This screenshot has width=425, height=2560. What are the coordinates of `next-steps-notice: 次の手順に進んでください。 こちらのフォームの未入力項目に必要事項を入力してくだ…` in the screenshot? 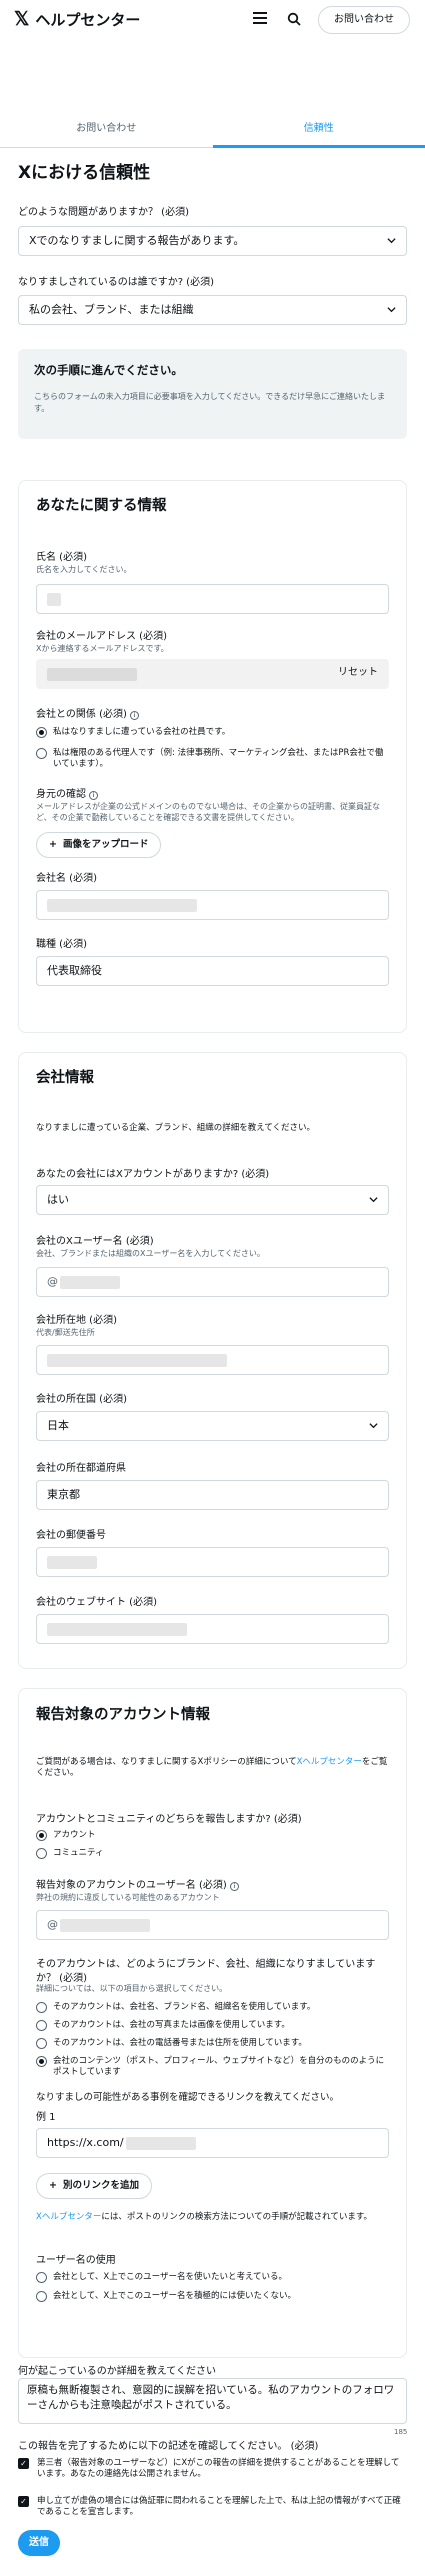 It's located at (212, 394).